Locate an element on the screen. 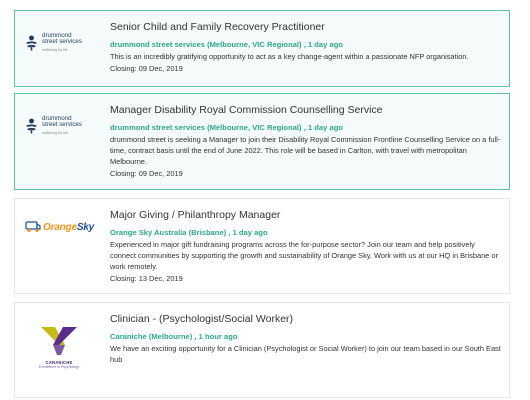 The height and width of the screenshot is (400, 530). logo-word-sky: Sky is located at coordinates (85, 227).